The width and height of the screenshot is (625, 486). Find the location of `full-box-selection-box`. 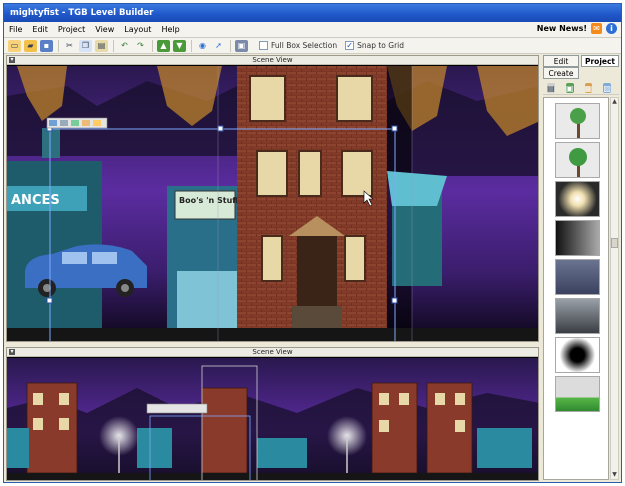

full-box-selection-box is located at coordinates (263, 45).